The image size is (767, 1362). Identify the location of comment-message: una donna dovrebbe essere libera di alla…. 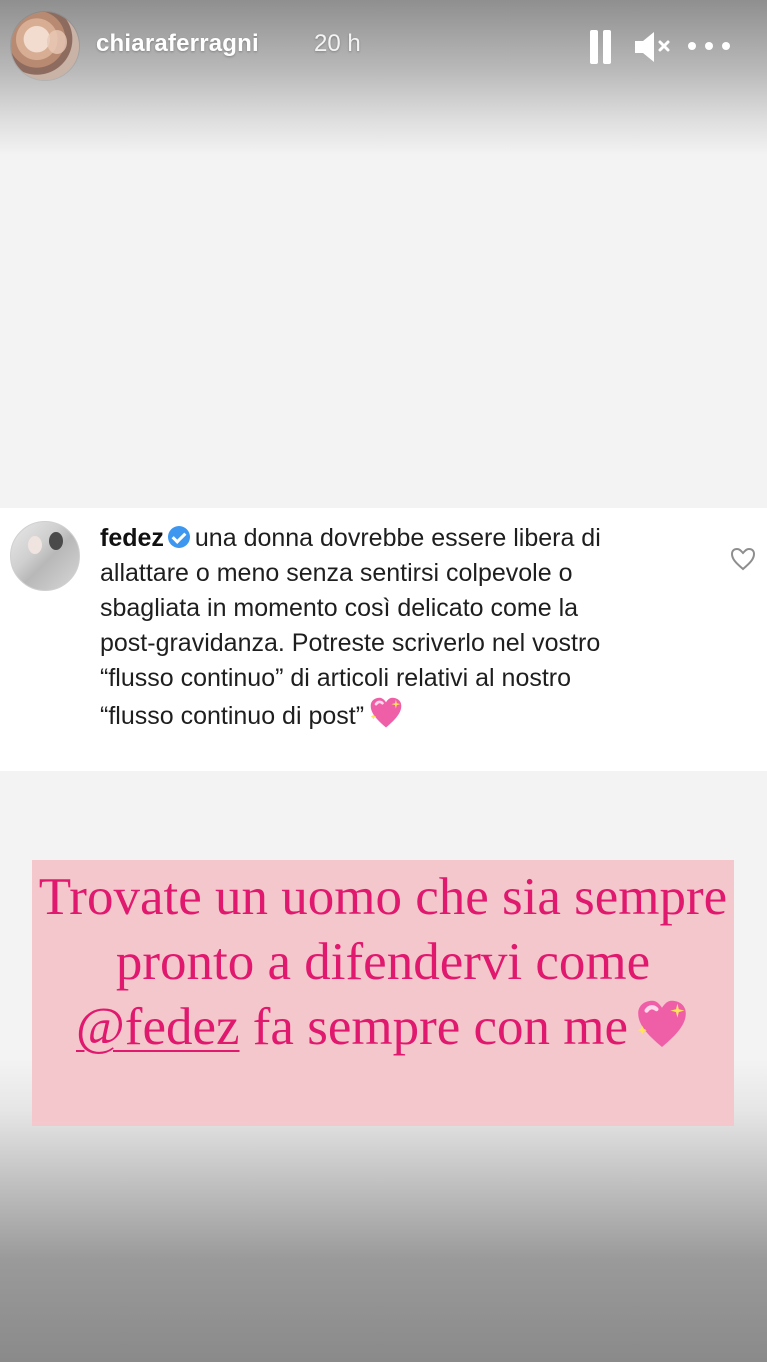
(350, 627).